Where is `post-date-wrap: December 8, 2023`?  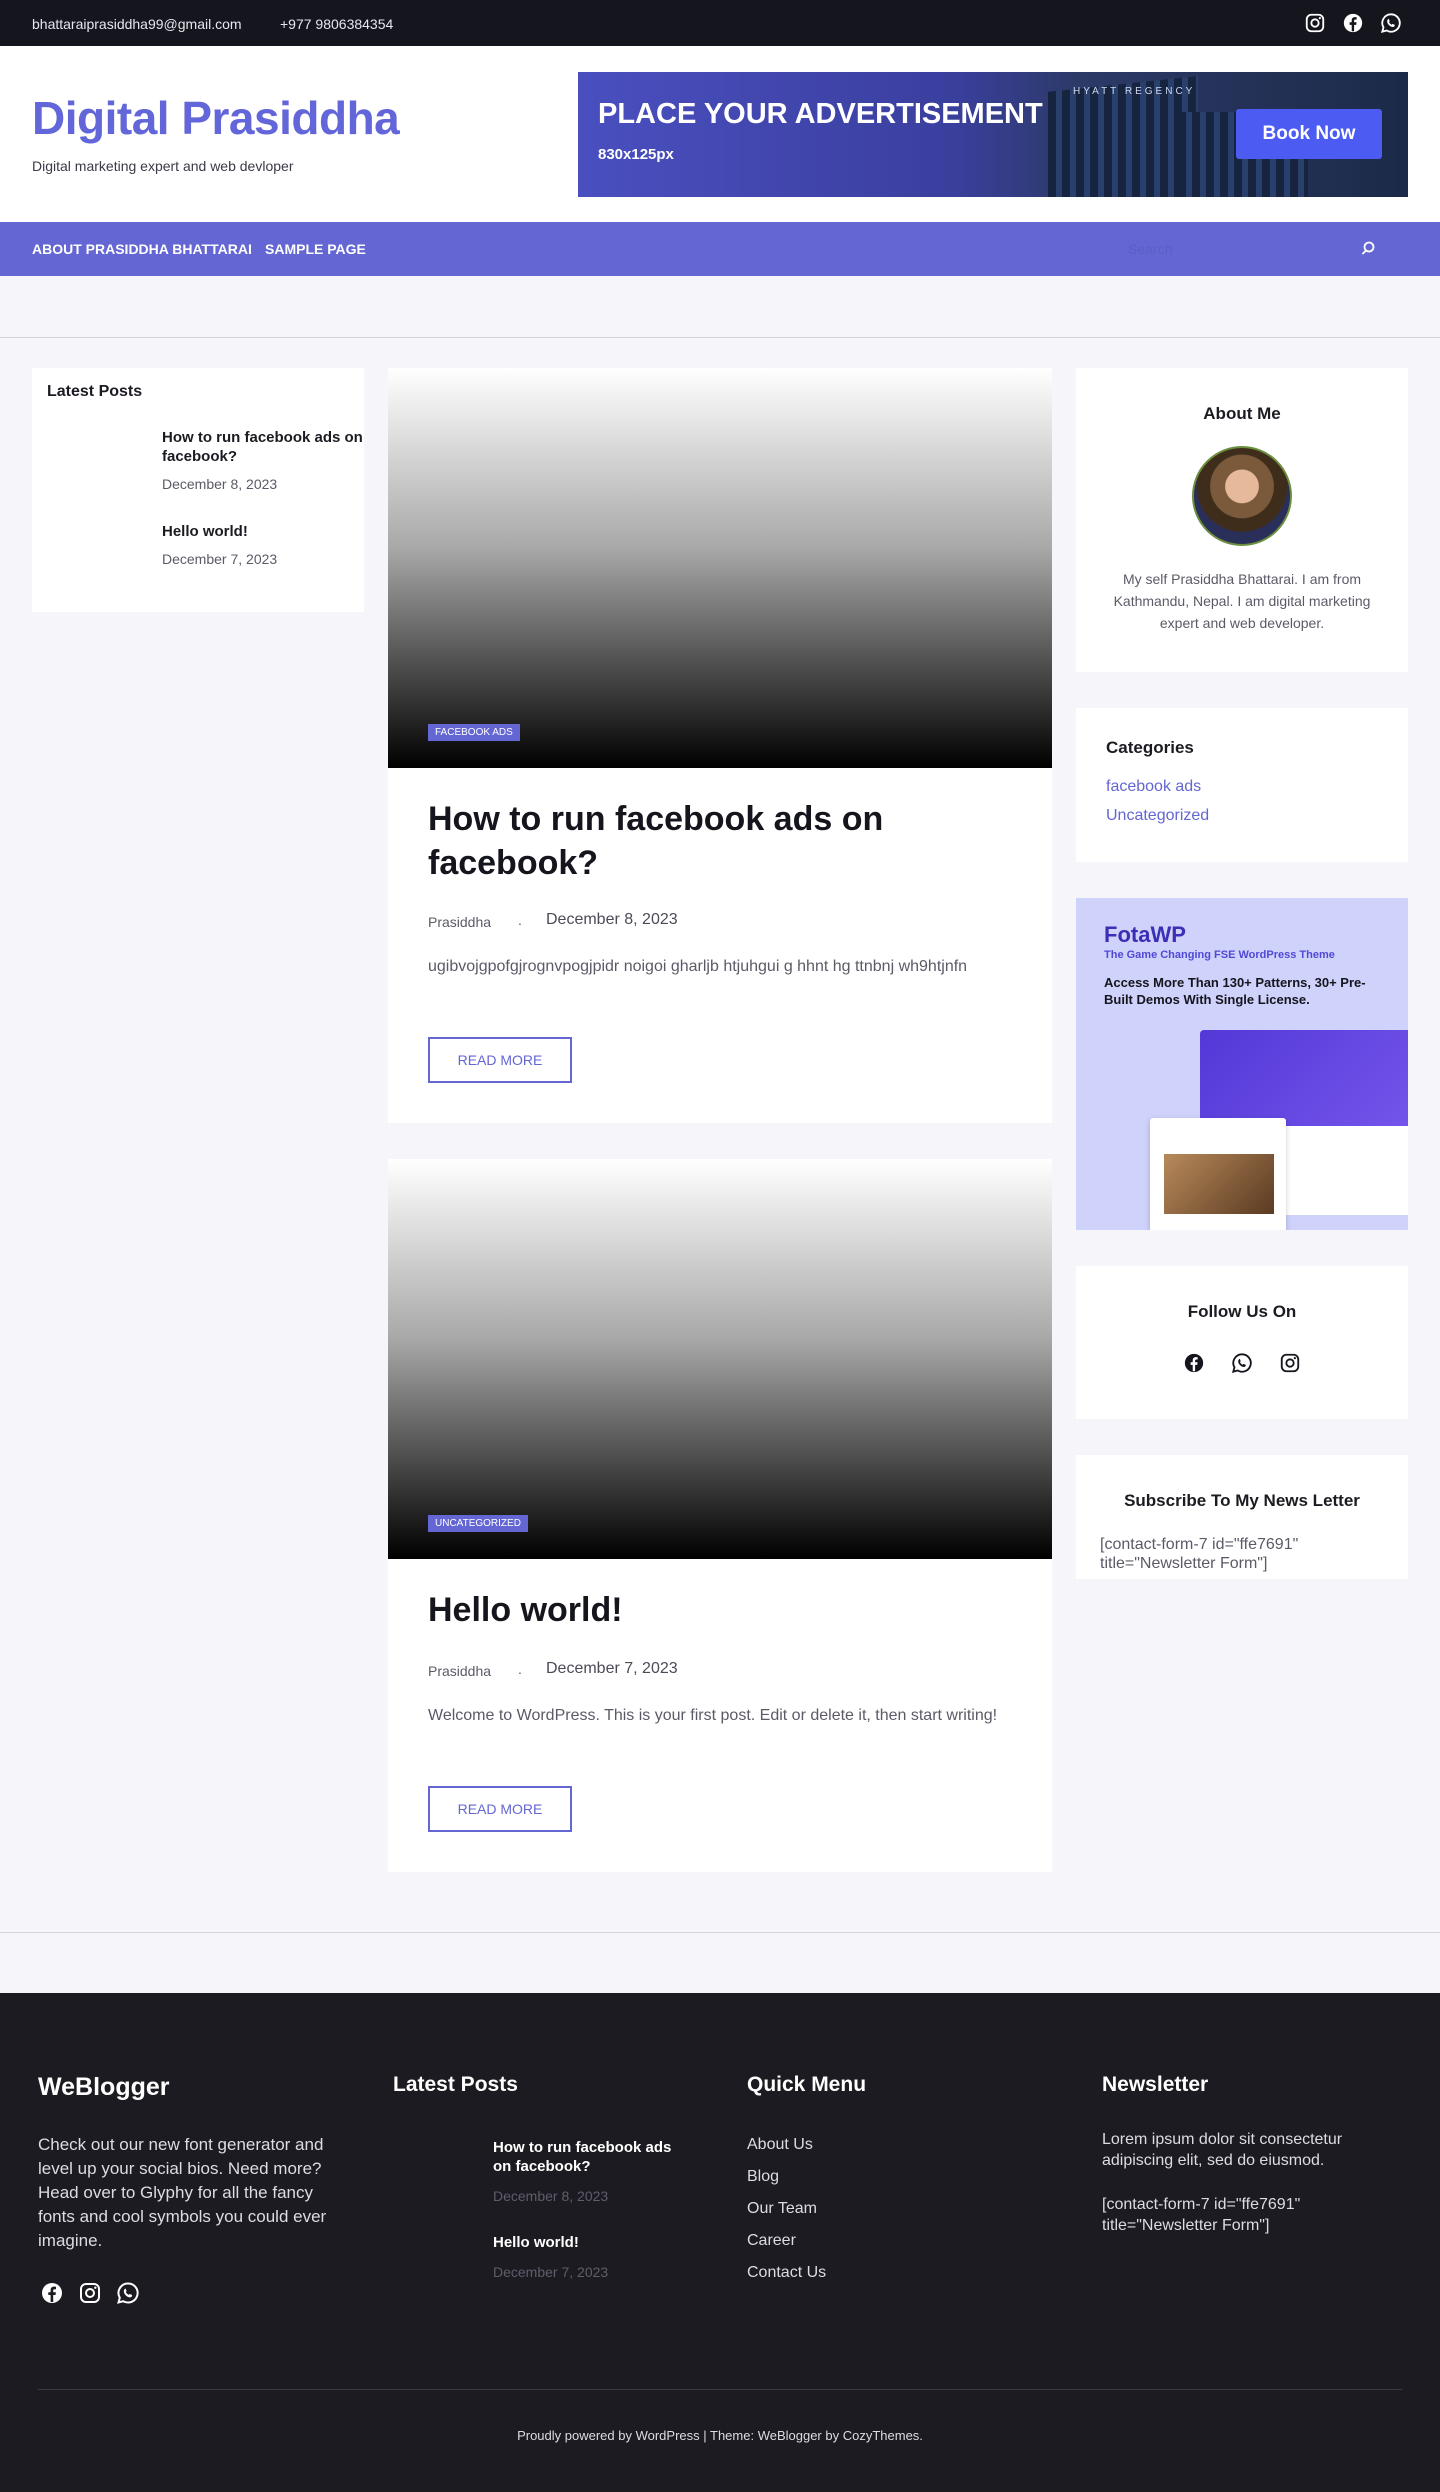
post-date-wrap: December 8, 2023 is located at coordinates (612, 920).